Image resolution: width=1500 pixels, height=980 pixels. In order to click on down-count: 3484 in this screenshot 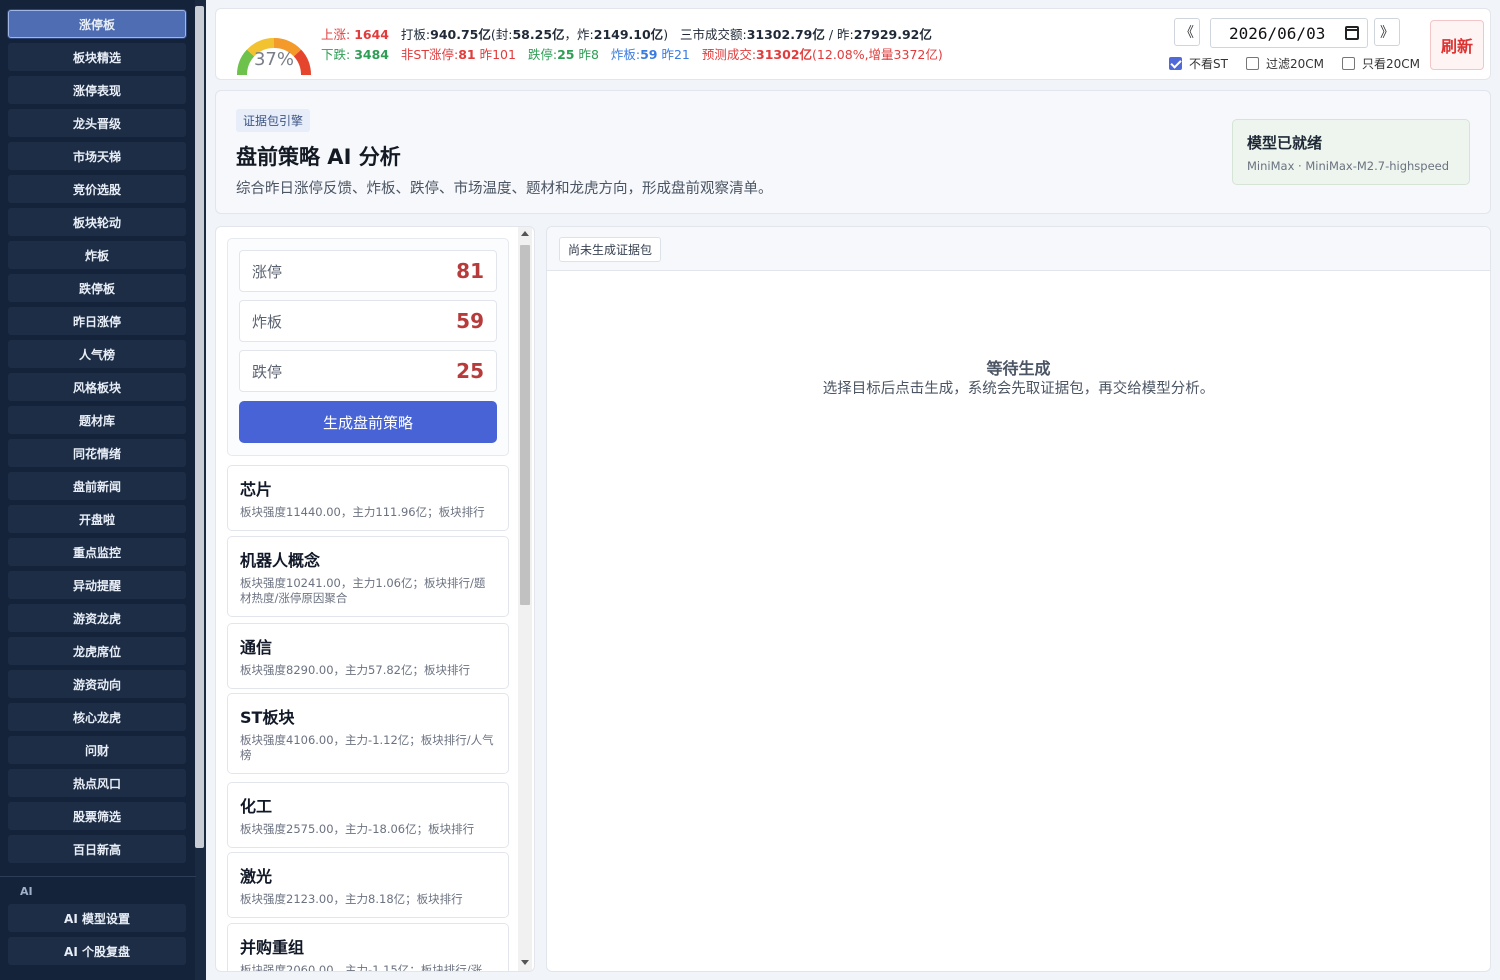, I will do `click(371, 54)`.